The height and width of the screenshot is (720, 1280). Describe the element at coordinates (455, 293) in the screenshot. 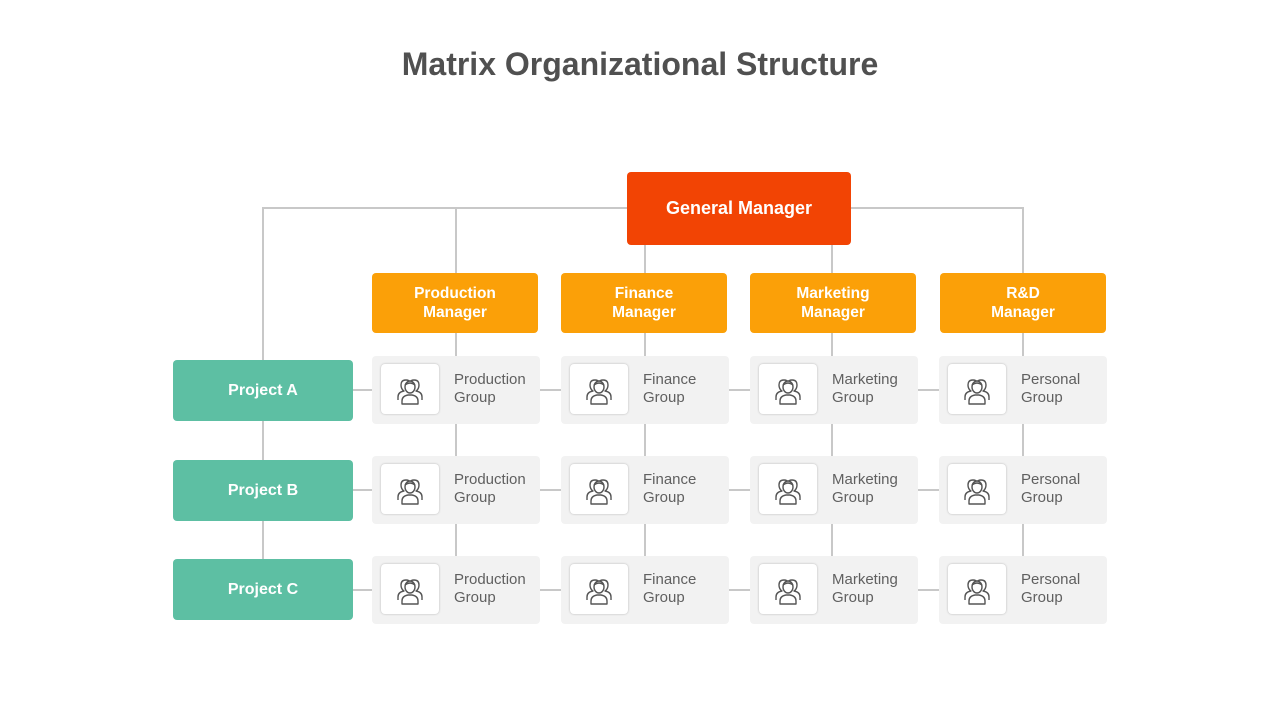

I see `manager-label-line1: Production` at that location.